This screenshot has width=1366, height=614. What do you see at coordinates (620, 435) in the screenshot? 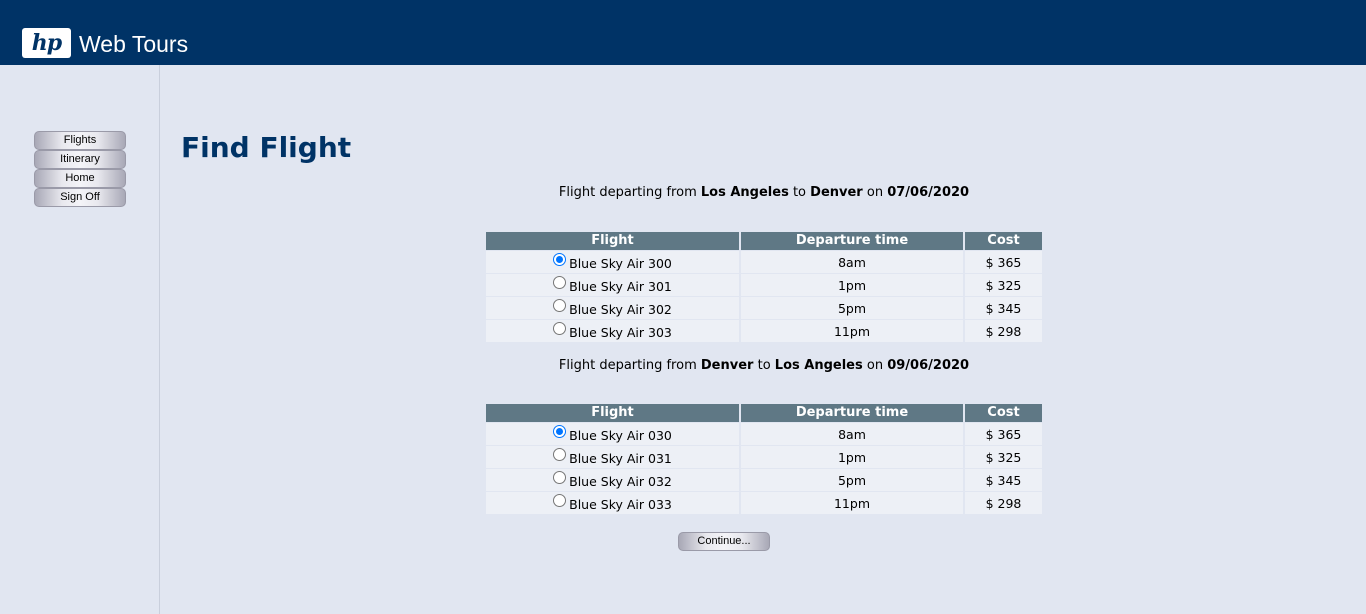
I see `flight-name: Blue Sky Air 030` at bounding box center [620, 435].